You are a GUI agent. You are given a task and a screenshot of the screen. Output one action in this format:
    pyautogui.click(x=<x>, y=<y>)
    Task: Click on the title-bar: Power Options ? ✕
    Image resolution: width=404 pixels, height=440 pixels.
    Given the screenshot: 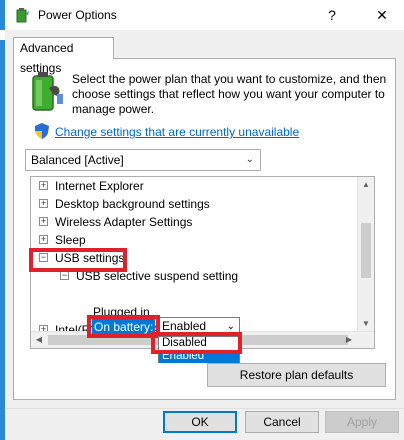 What is the action you would take?
    pyautogui.click(x=204, y=15)
    